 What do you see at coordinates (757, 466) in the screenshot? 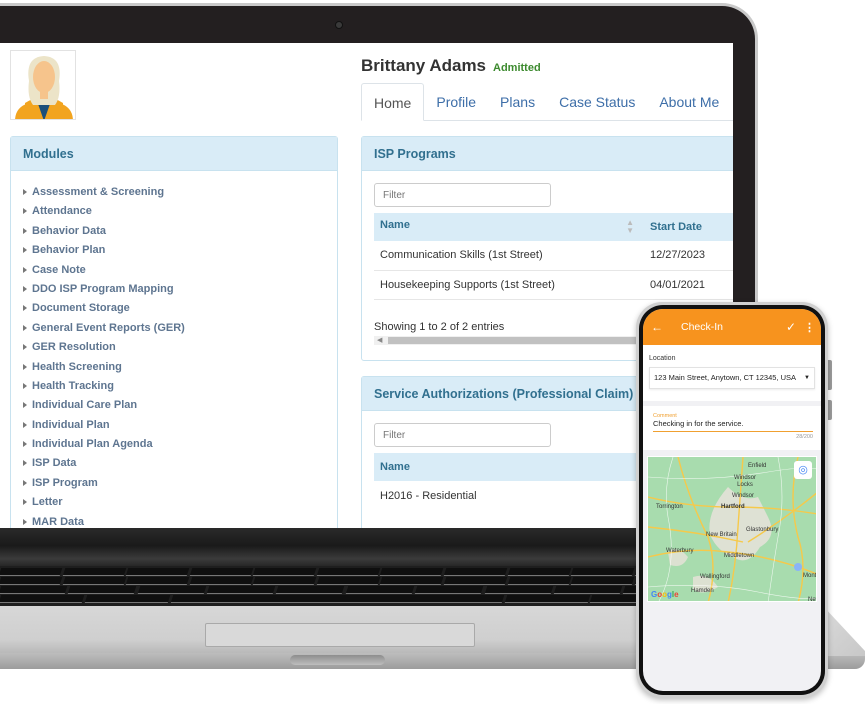
I see `map-label: Enfield` at bounding box center [757, 466].